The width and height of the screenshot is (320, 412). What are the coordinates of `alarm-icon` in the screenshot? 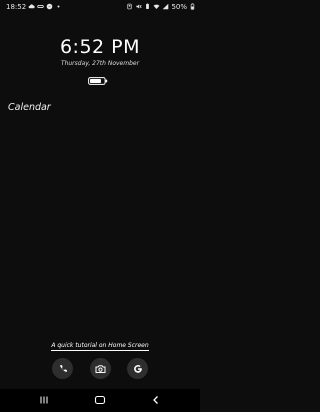 It's located at (129, 6).